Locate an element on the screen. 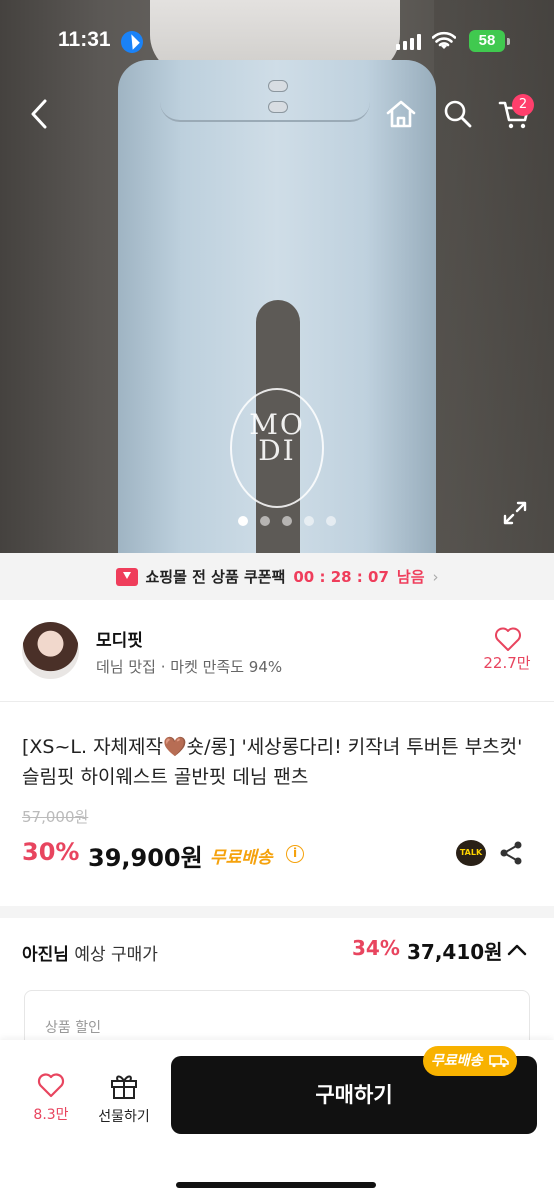 The height and width of the screenshot is (1200, 554). shop-name: 모디핏 is located at coordinates (119, 638).